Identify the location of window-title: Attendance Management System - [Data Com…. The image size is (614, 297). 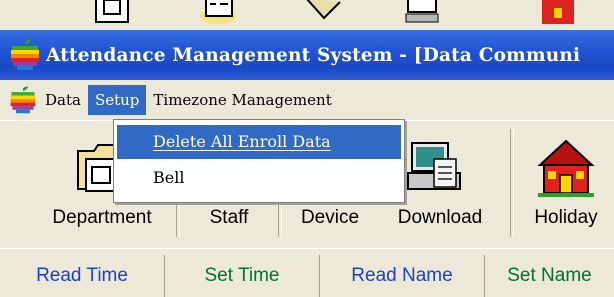
(313, 55).